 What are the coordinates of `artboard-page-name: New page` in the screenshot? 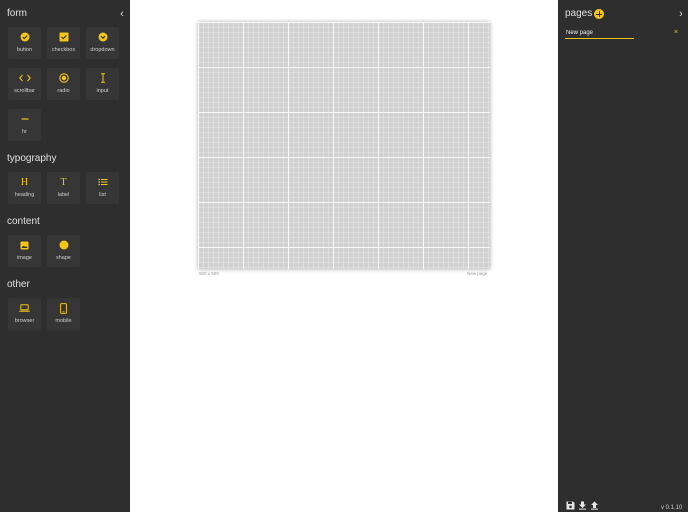 It's located at (477, 273).